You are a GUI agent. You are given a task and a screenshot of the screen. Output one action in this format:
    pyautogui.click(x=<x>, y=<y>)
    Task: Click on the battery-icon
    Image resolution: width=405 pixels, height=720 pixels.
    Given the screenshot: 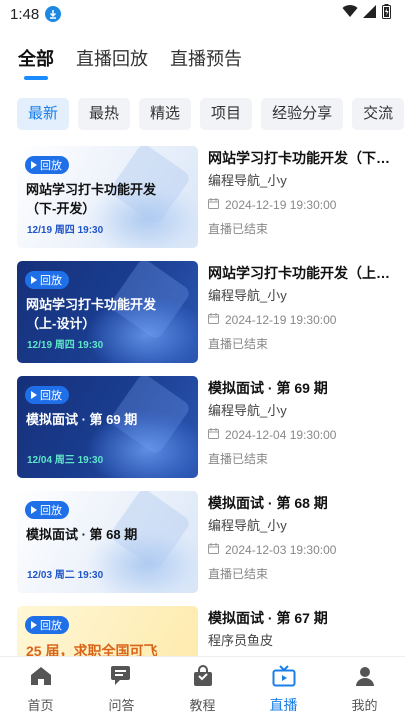 What is the action you would take?
    pyautogui.click(x=386, y=14)
    